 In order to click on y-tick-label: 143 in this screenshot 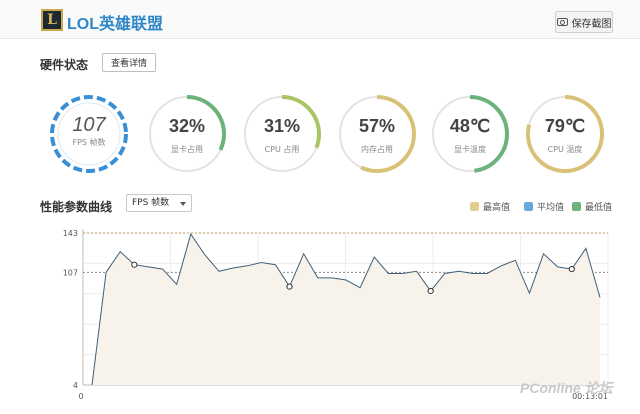, I will do `click(70, 233)`.